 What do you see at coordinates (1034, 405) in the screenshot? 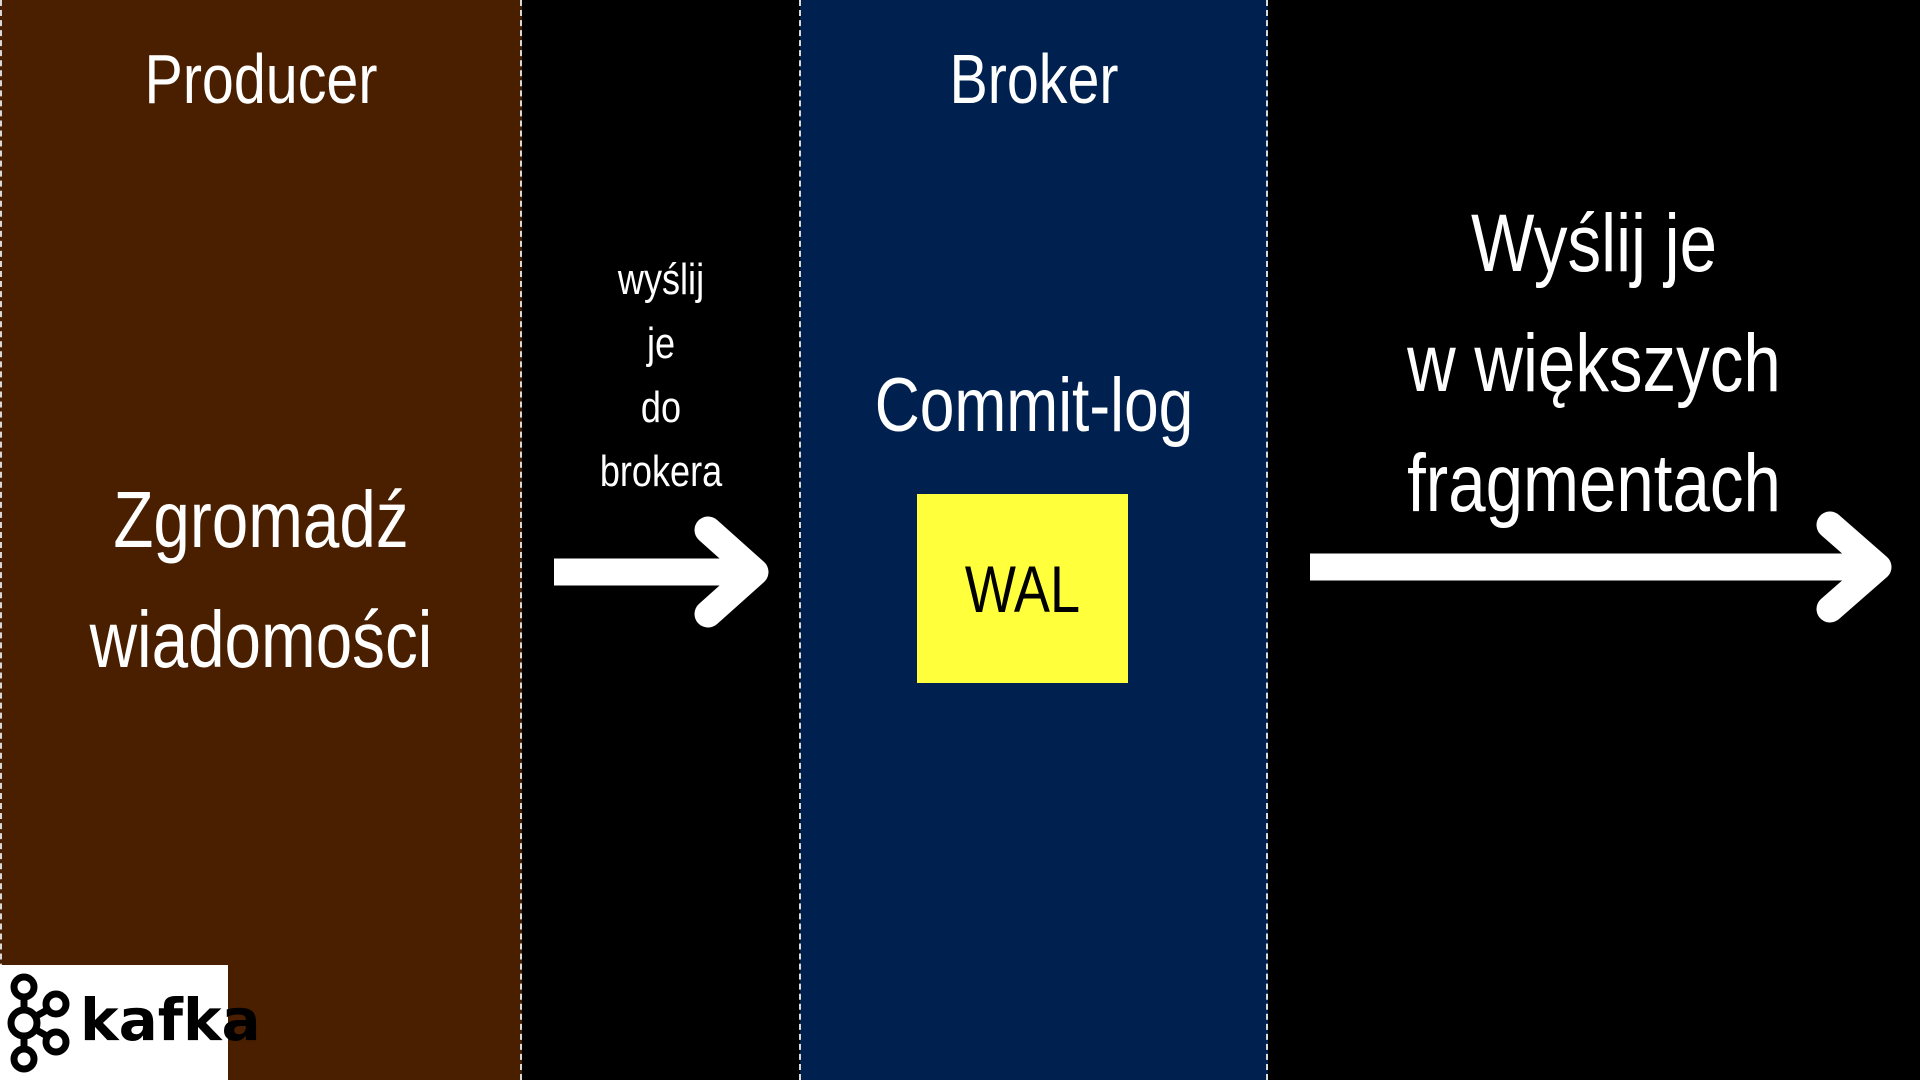
I see `commit-log-label: Commit-log` at bounding box center [1034, 405].